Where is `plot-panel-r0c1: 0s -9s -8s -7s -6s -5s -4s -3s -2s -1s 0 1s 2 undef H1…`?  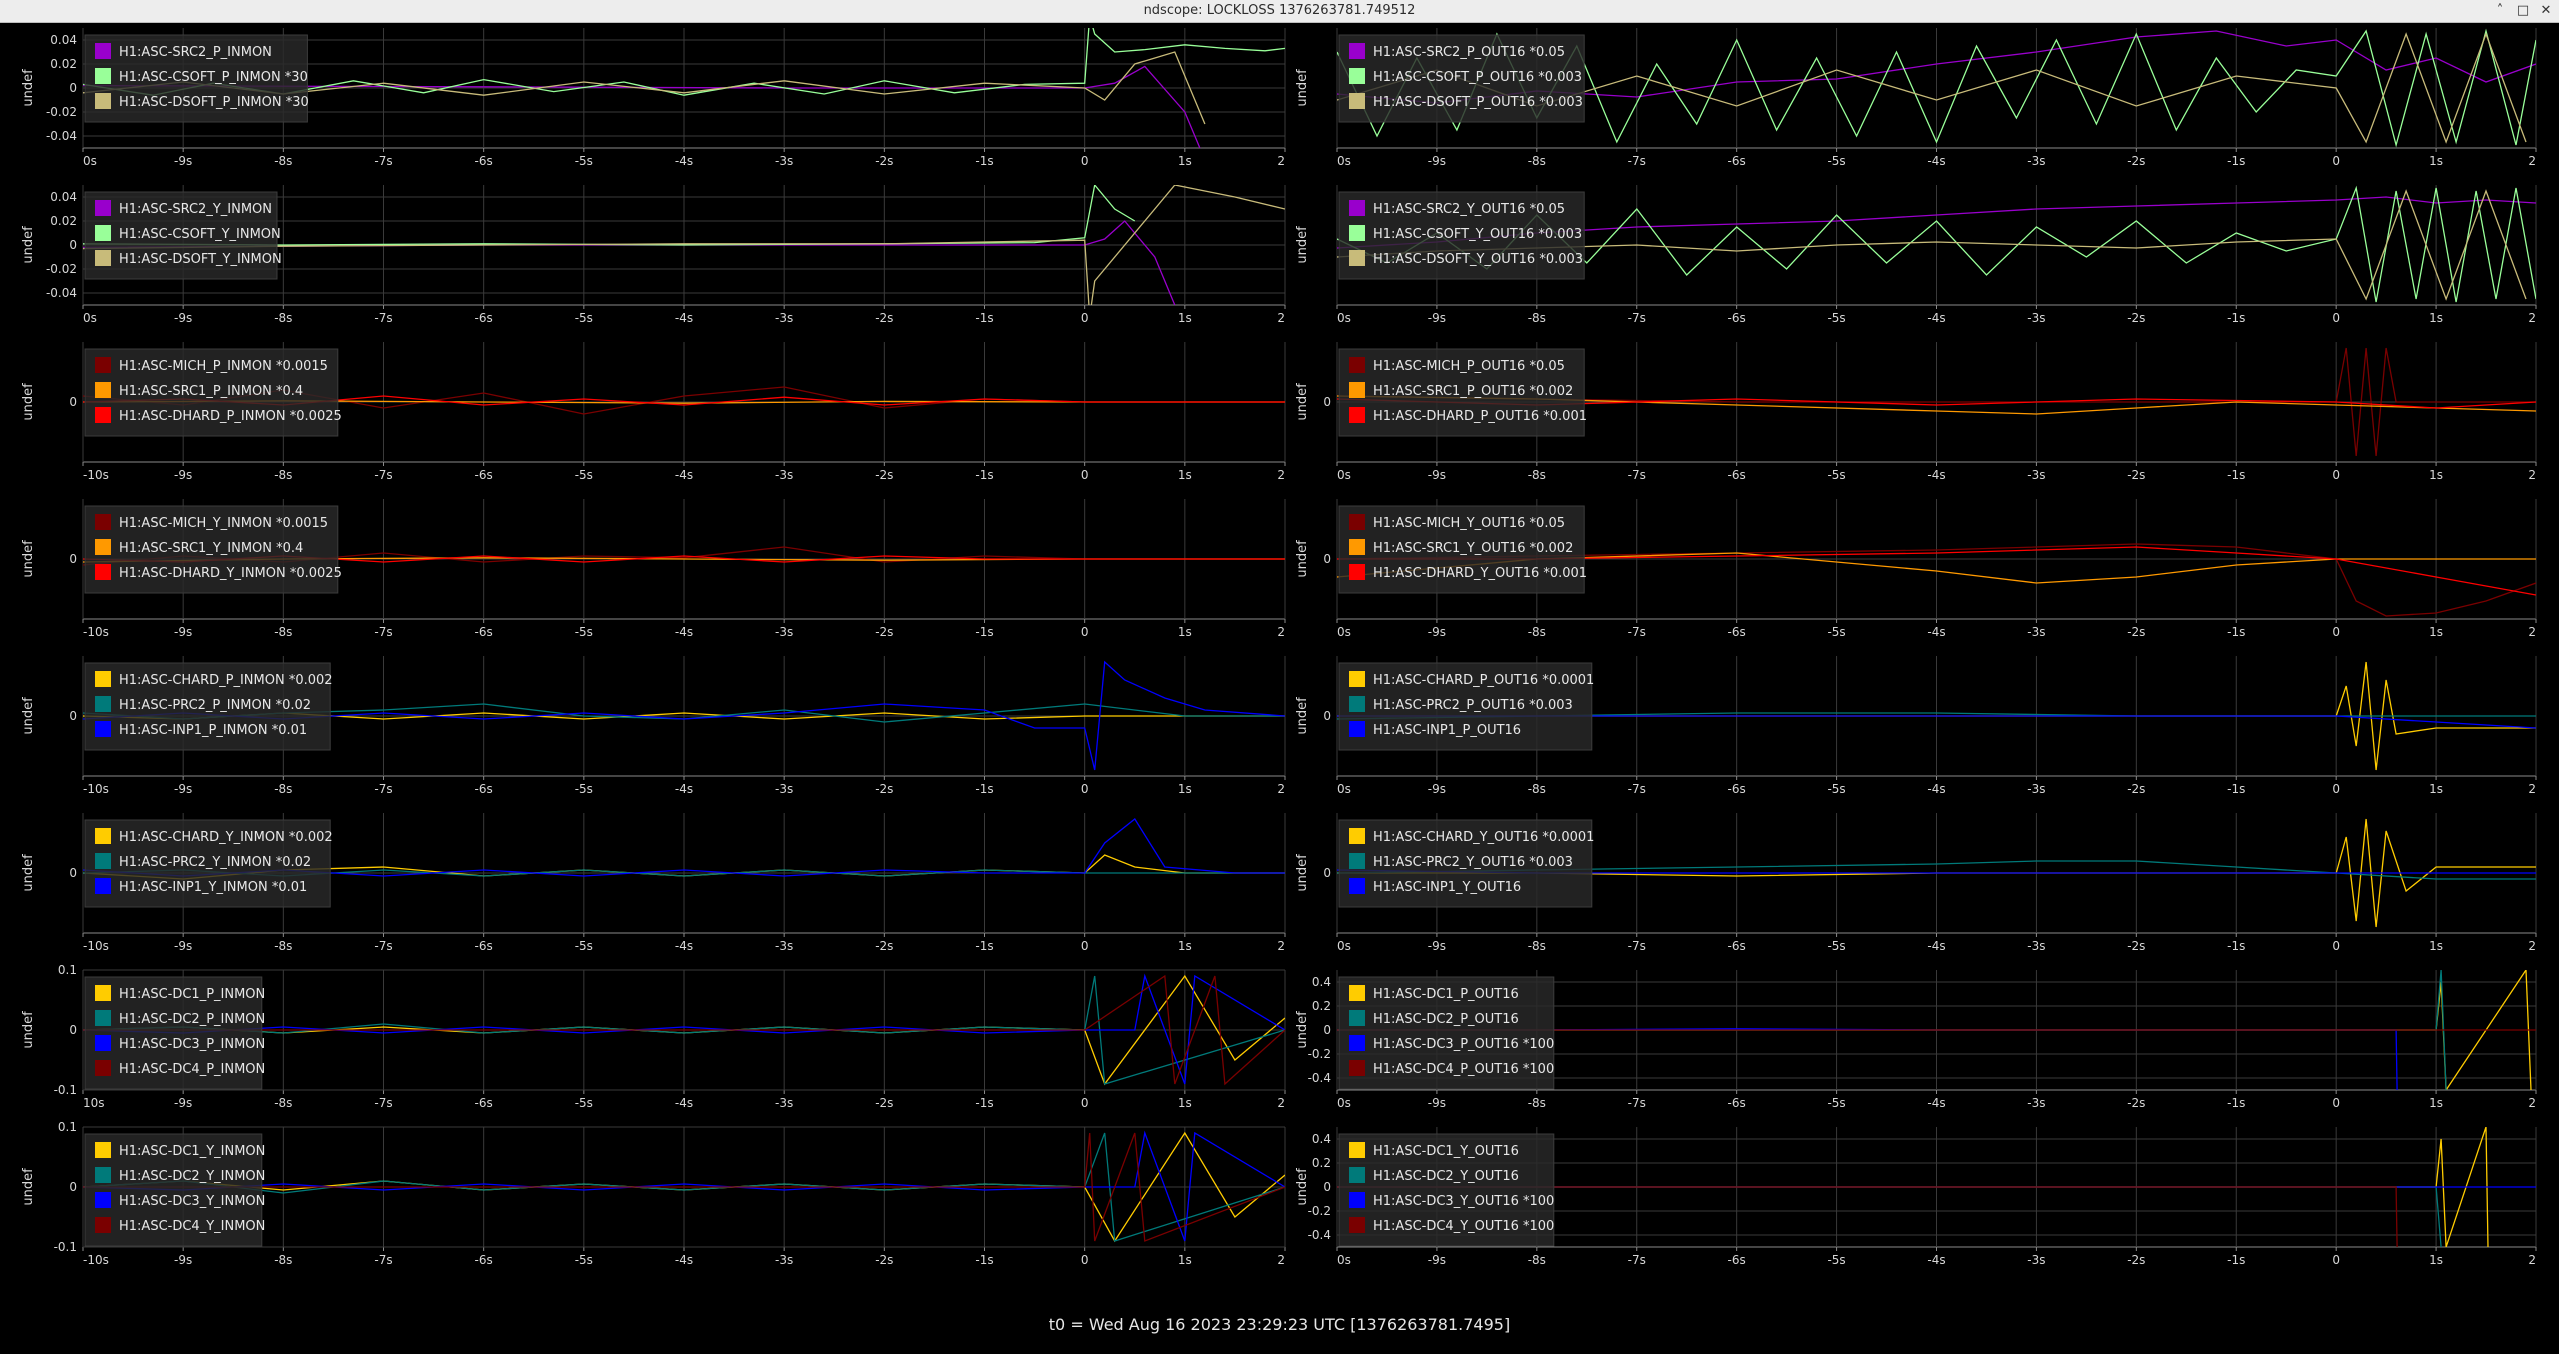 plot-panel-r0c1: 0s -9s -8s -7s -6s -5s -4s -3s -2s -1s 0 1s 2 undef H1… is located at coordinates (1916, 98).